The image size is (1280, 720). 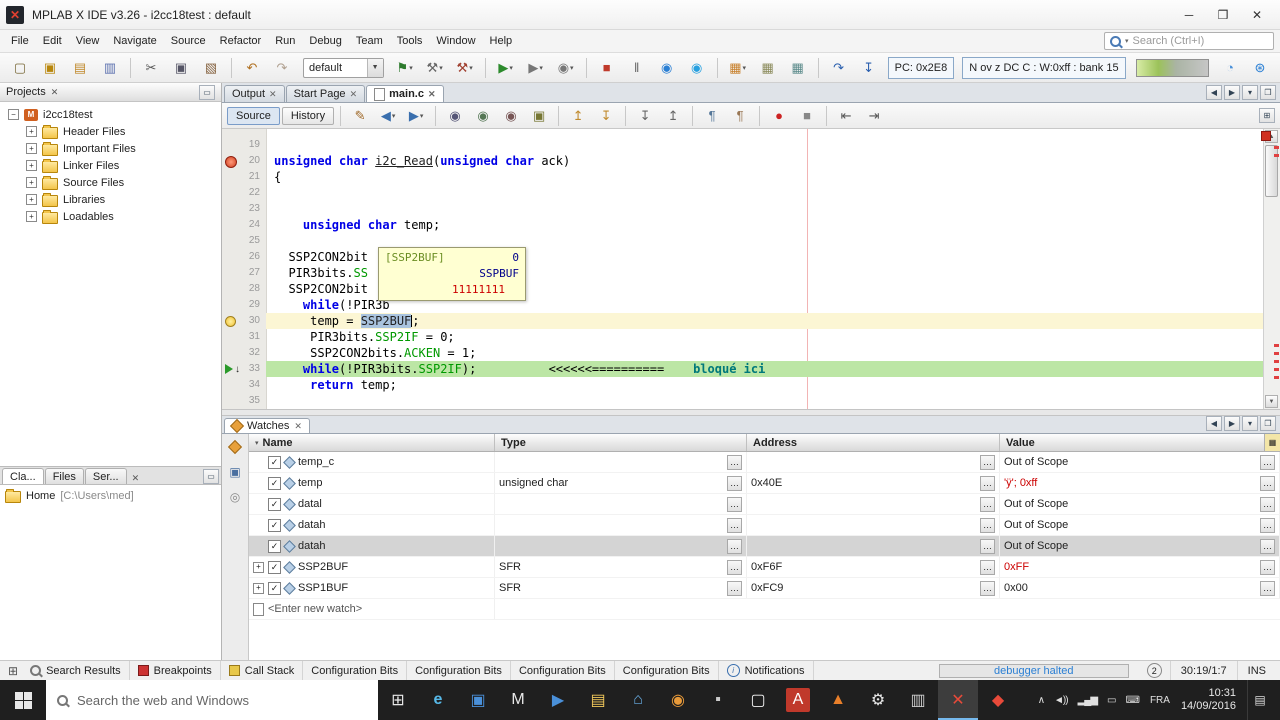 I want to click on cut-icon: ✂, so click(x=151, y=68).